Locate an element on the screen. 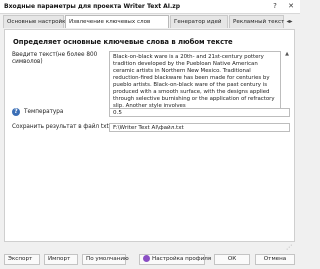  tab-keyword-extraction: Извлечение ключевых слов is located at coordinates (117, 21).